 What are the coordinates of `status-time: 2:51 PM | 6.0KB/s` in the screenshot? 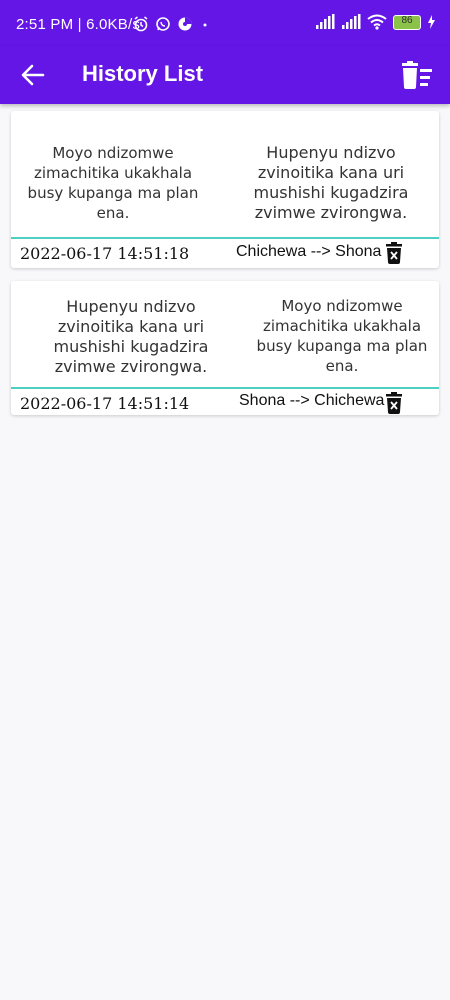 It's located at (78, 24).